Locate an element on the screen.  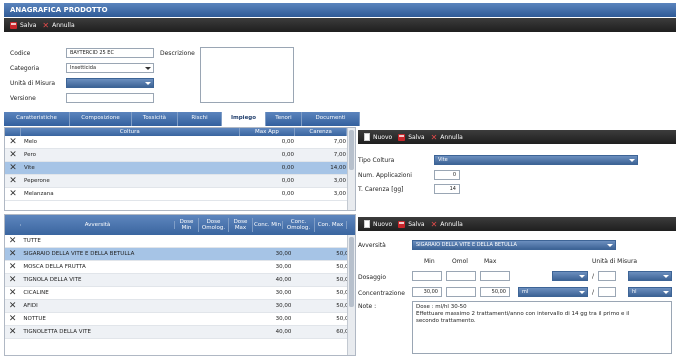
window-title: ANAGRAFICA PRODOTTO is located at coordinates (340, 10).